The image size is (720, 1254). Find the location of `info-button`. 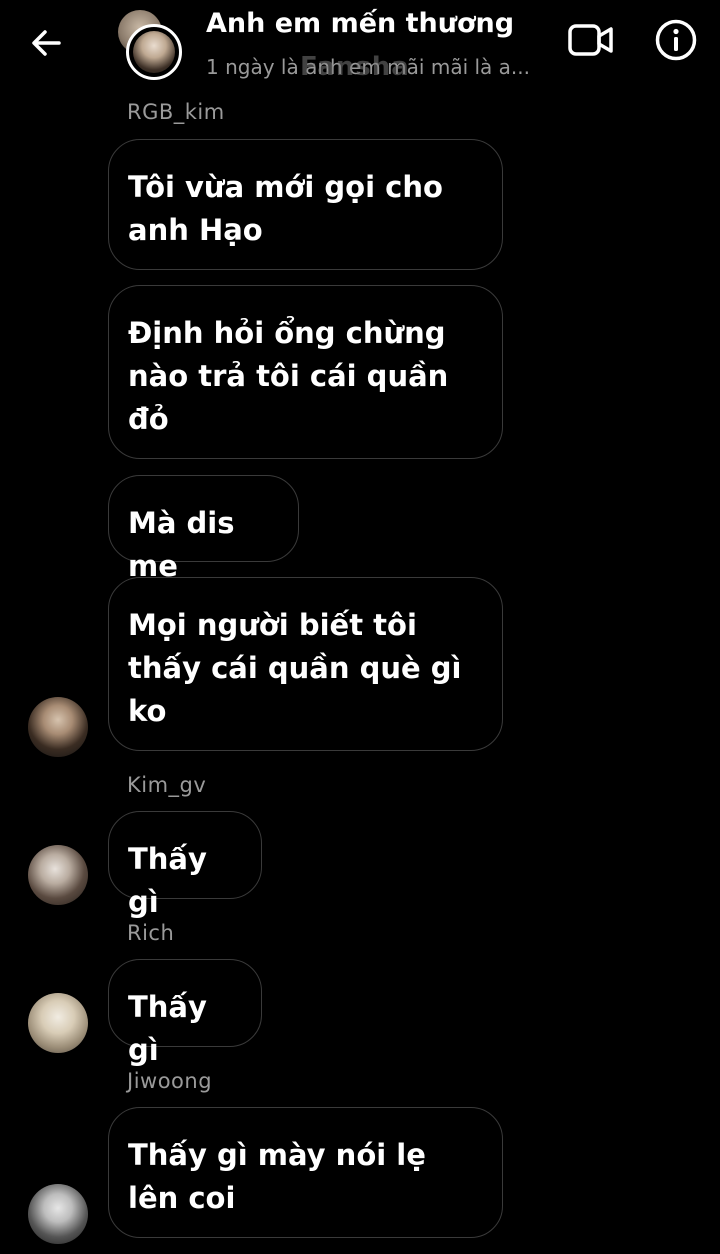

info-button is located at coordinates (676, 40).